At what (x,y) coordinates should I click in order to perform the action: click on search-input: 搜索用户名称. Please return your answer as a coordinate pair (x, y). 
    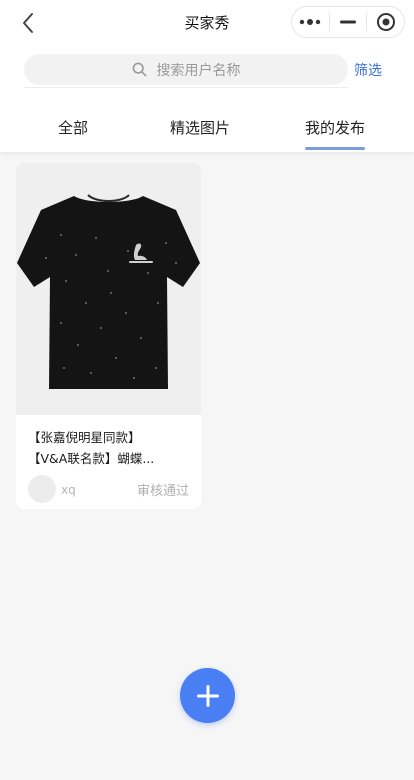
    Looking at the image, I should click on (186, 69).